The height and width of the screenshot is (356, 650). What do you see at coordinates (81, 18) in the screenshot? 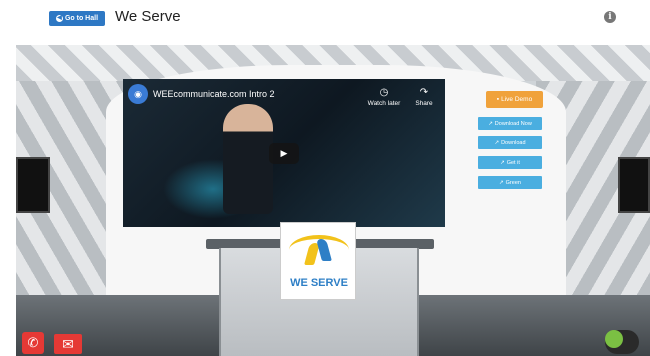
I see `go-to-hall-label: Go to Hall` at bounding box center [81, 18].